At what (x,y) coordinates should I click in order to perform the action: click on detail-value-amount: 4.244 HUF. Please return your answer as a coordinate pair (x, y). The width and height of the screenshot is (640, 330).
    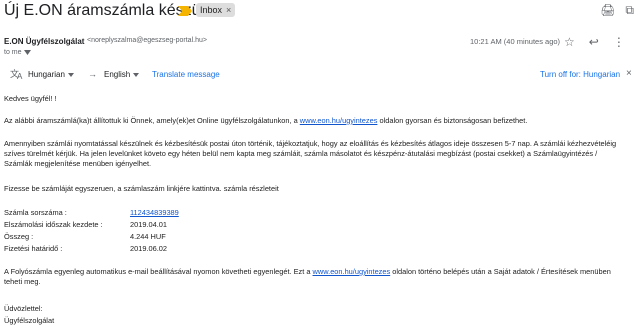
    Looking at the image, I should click on (148, 236).